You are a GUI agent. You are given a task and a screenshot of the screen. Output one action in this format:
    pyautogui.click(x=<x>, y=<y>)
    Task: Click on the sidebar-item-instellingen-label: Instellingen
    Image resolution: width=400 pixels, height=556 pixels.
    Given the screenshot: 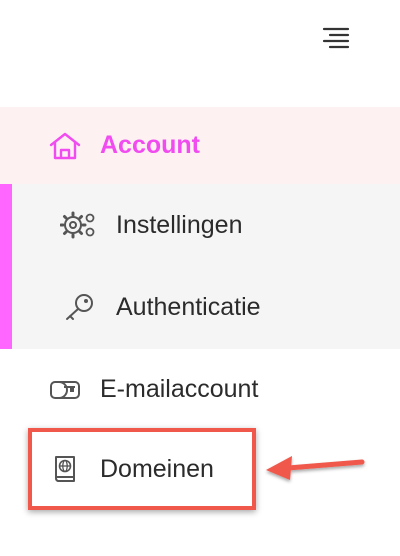 What is the action you would take?
    pyautogui.click(x=179, y=224)
    